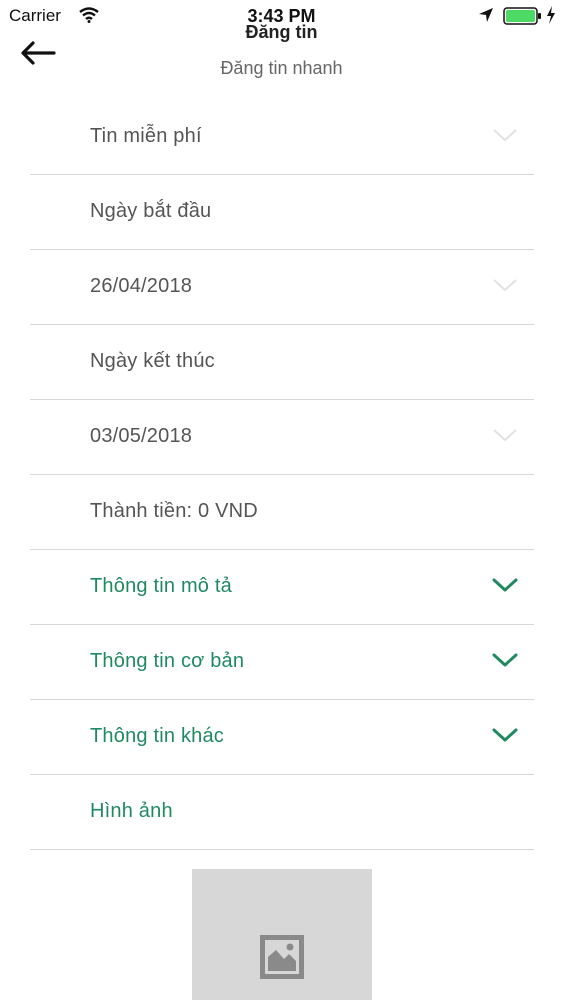 This screenshot has width=563, height=1000. I want to click on total-price-row: Thành tiền: 0 VND, so click(282, 512).